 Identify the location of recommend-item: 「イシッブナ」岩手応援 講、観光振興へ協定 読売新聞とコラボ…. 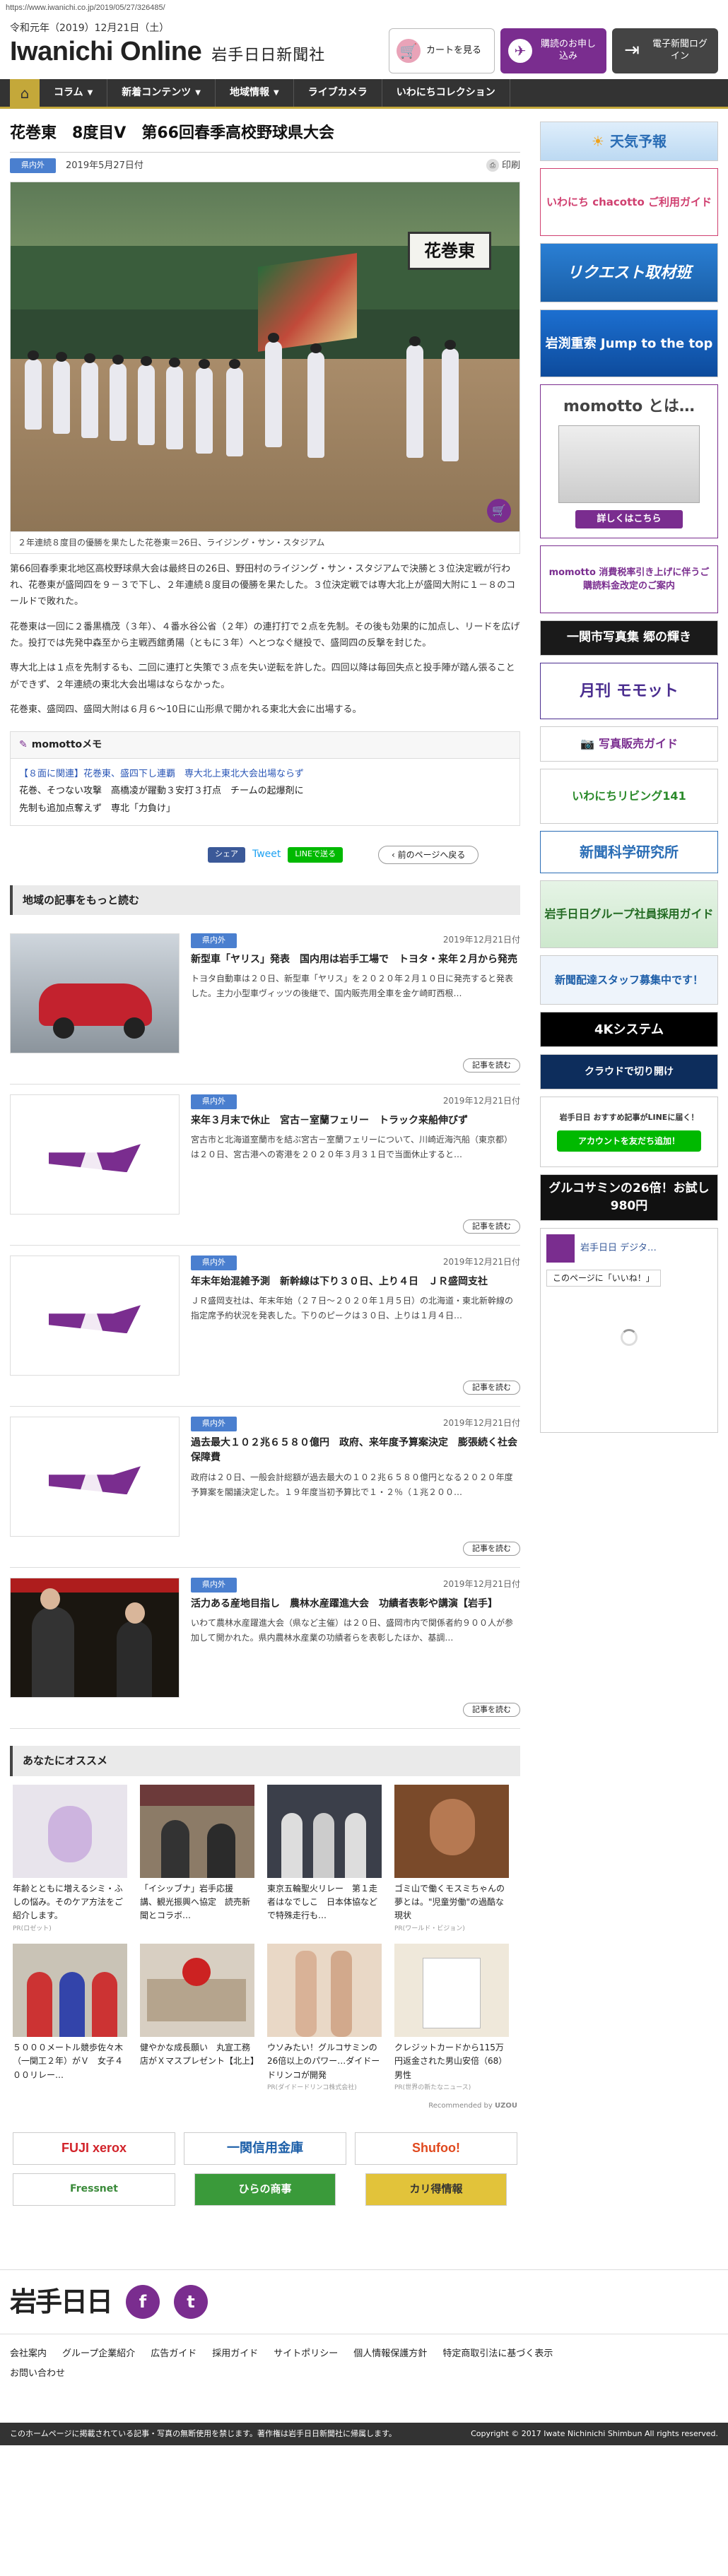
(197, 1859).